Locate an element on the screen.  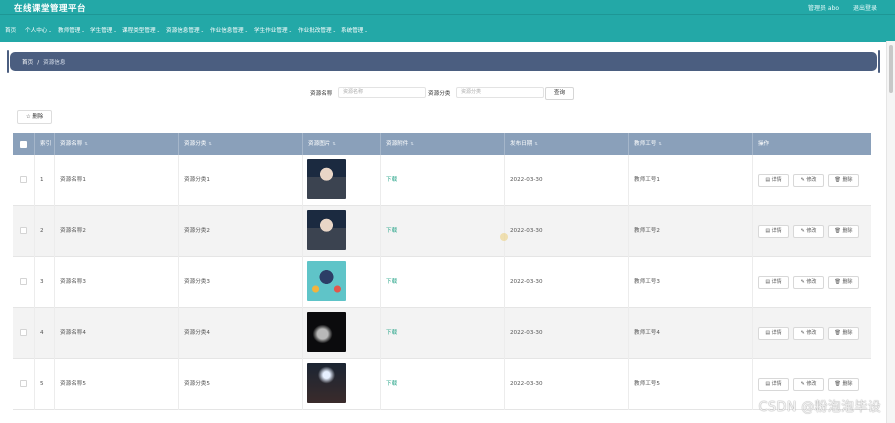
query-button: 查询 is located at coordinates (559, 93).